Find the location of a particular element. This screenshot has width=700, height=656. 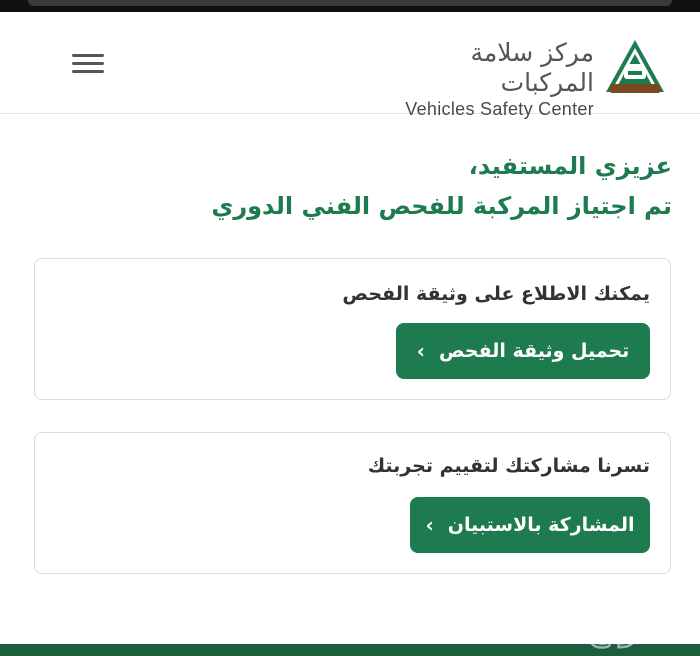

watermark-logo: حراج is located at coordinates (624, 631).